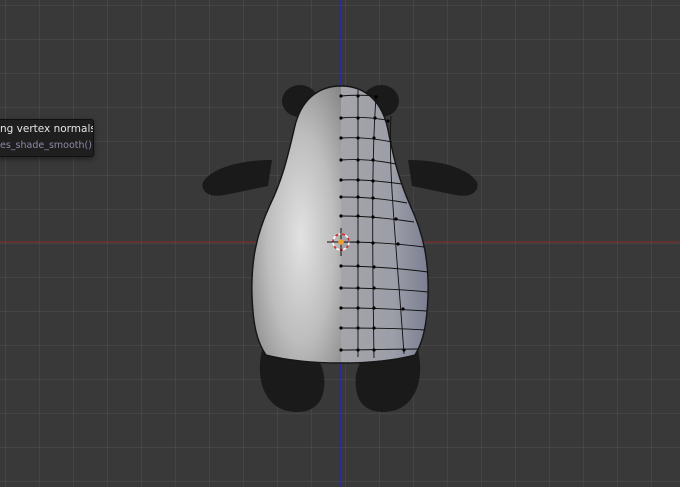  Describe the element at coordinates (385, 224) in the screenshot. I see `mesh-right-half` at that location.